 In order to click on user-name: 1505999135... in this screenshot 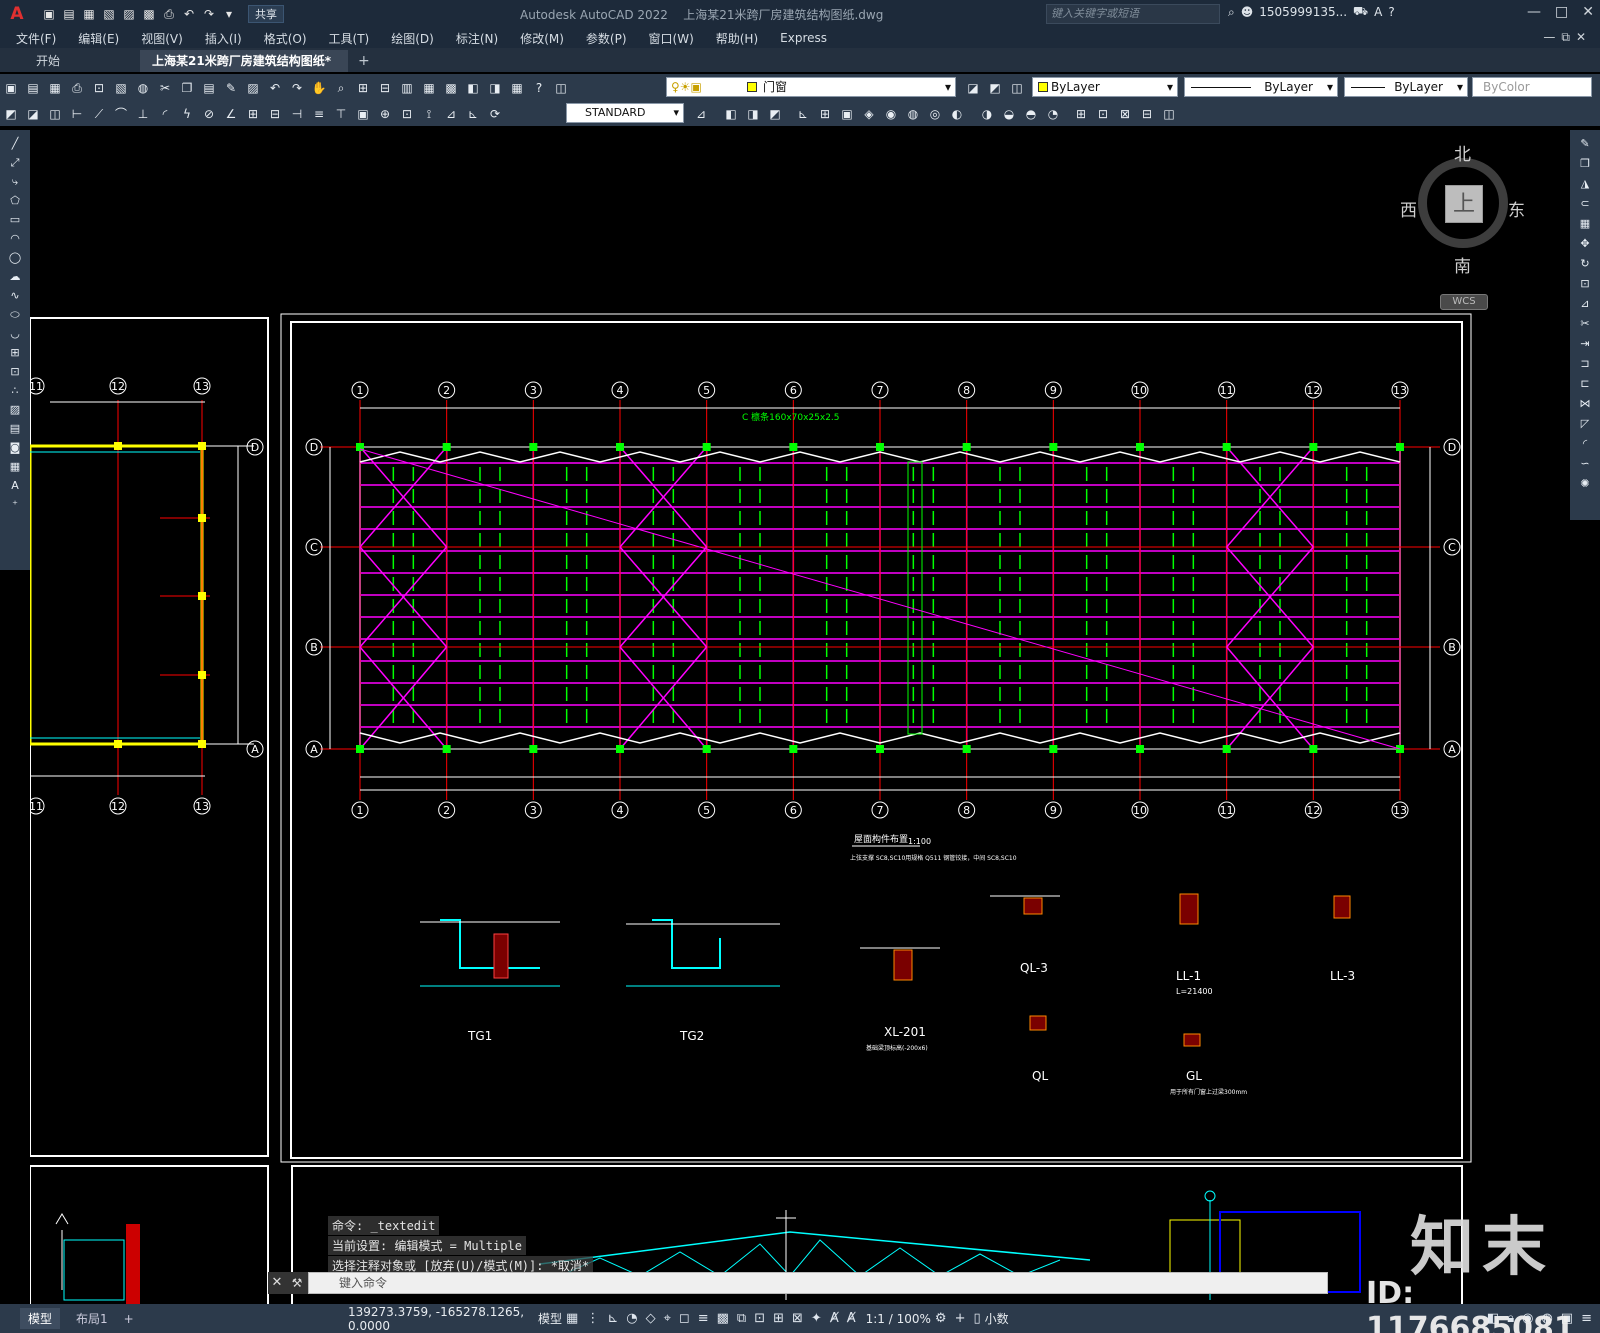, I will do `click(1303, 12)`.